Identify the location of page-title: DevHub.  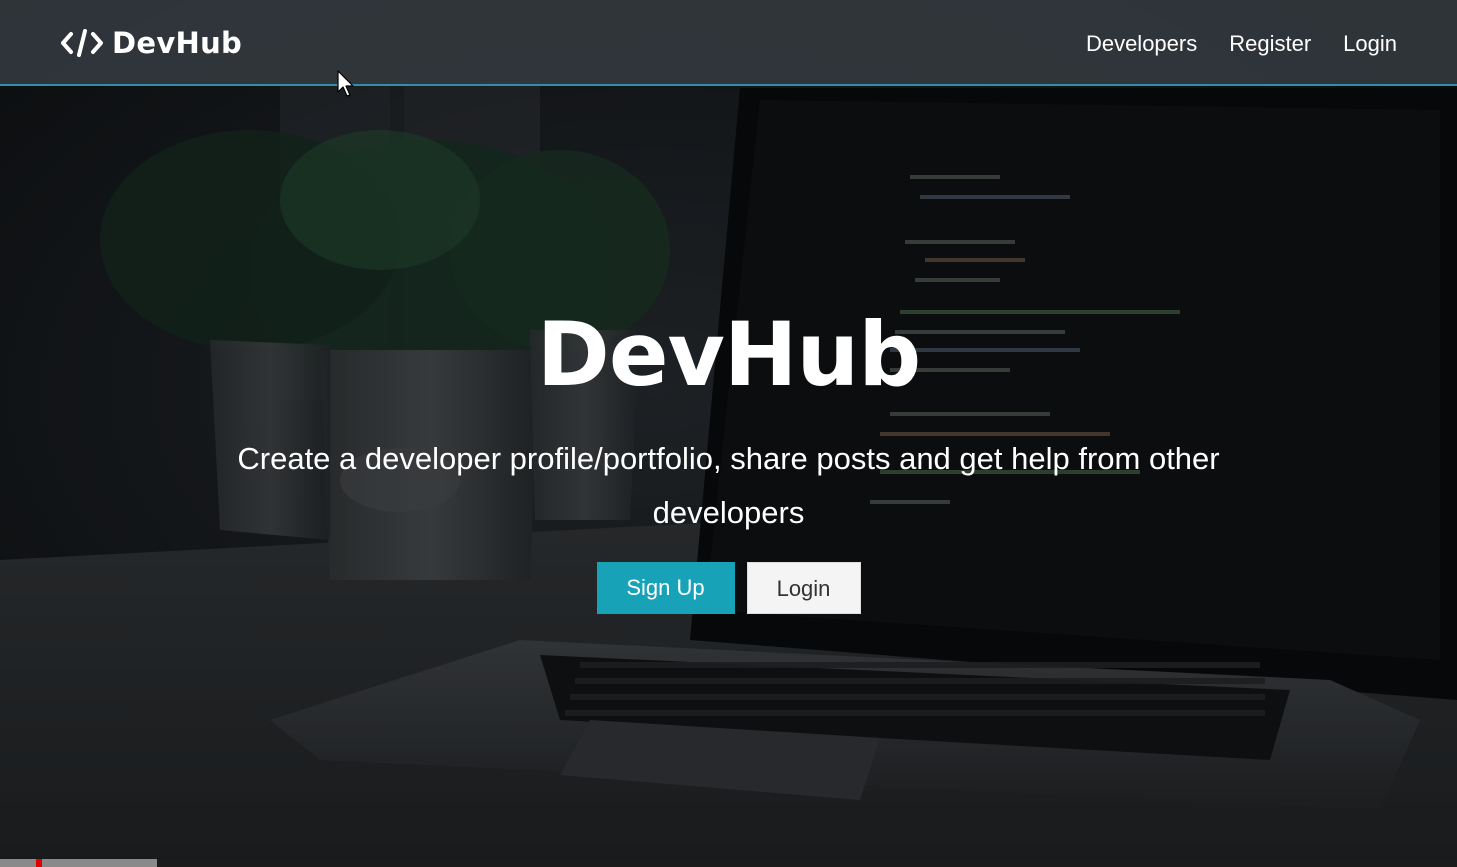
(728, 354).